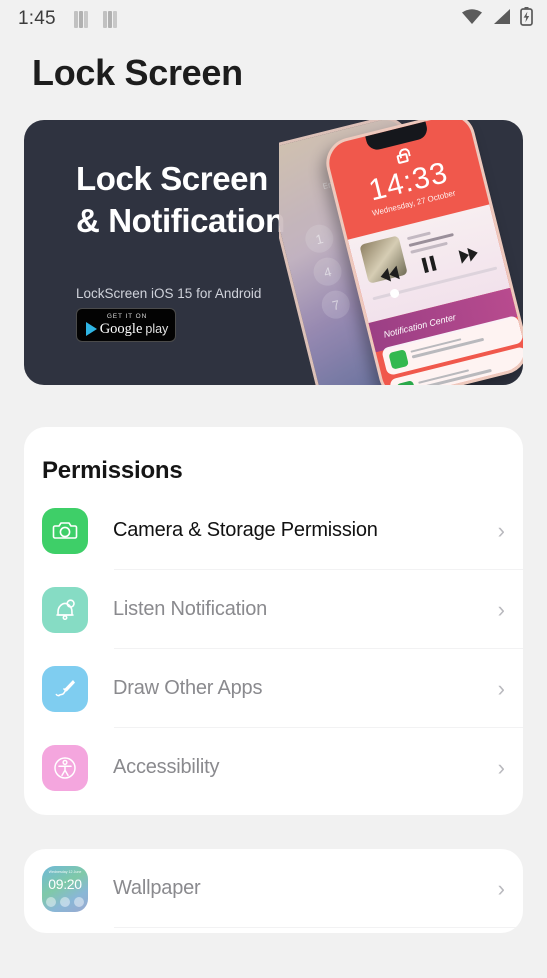 Image resolution: width=547 pixels, height=978 pixels. I want to click on notification-text-lines, so click(455, 374).